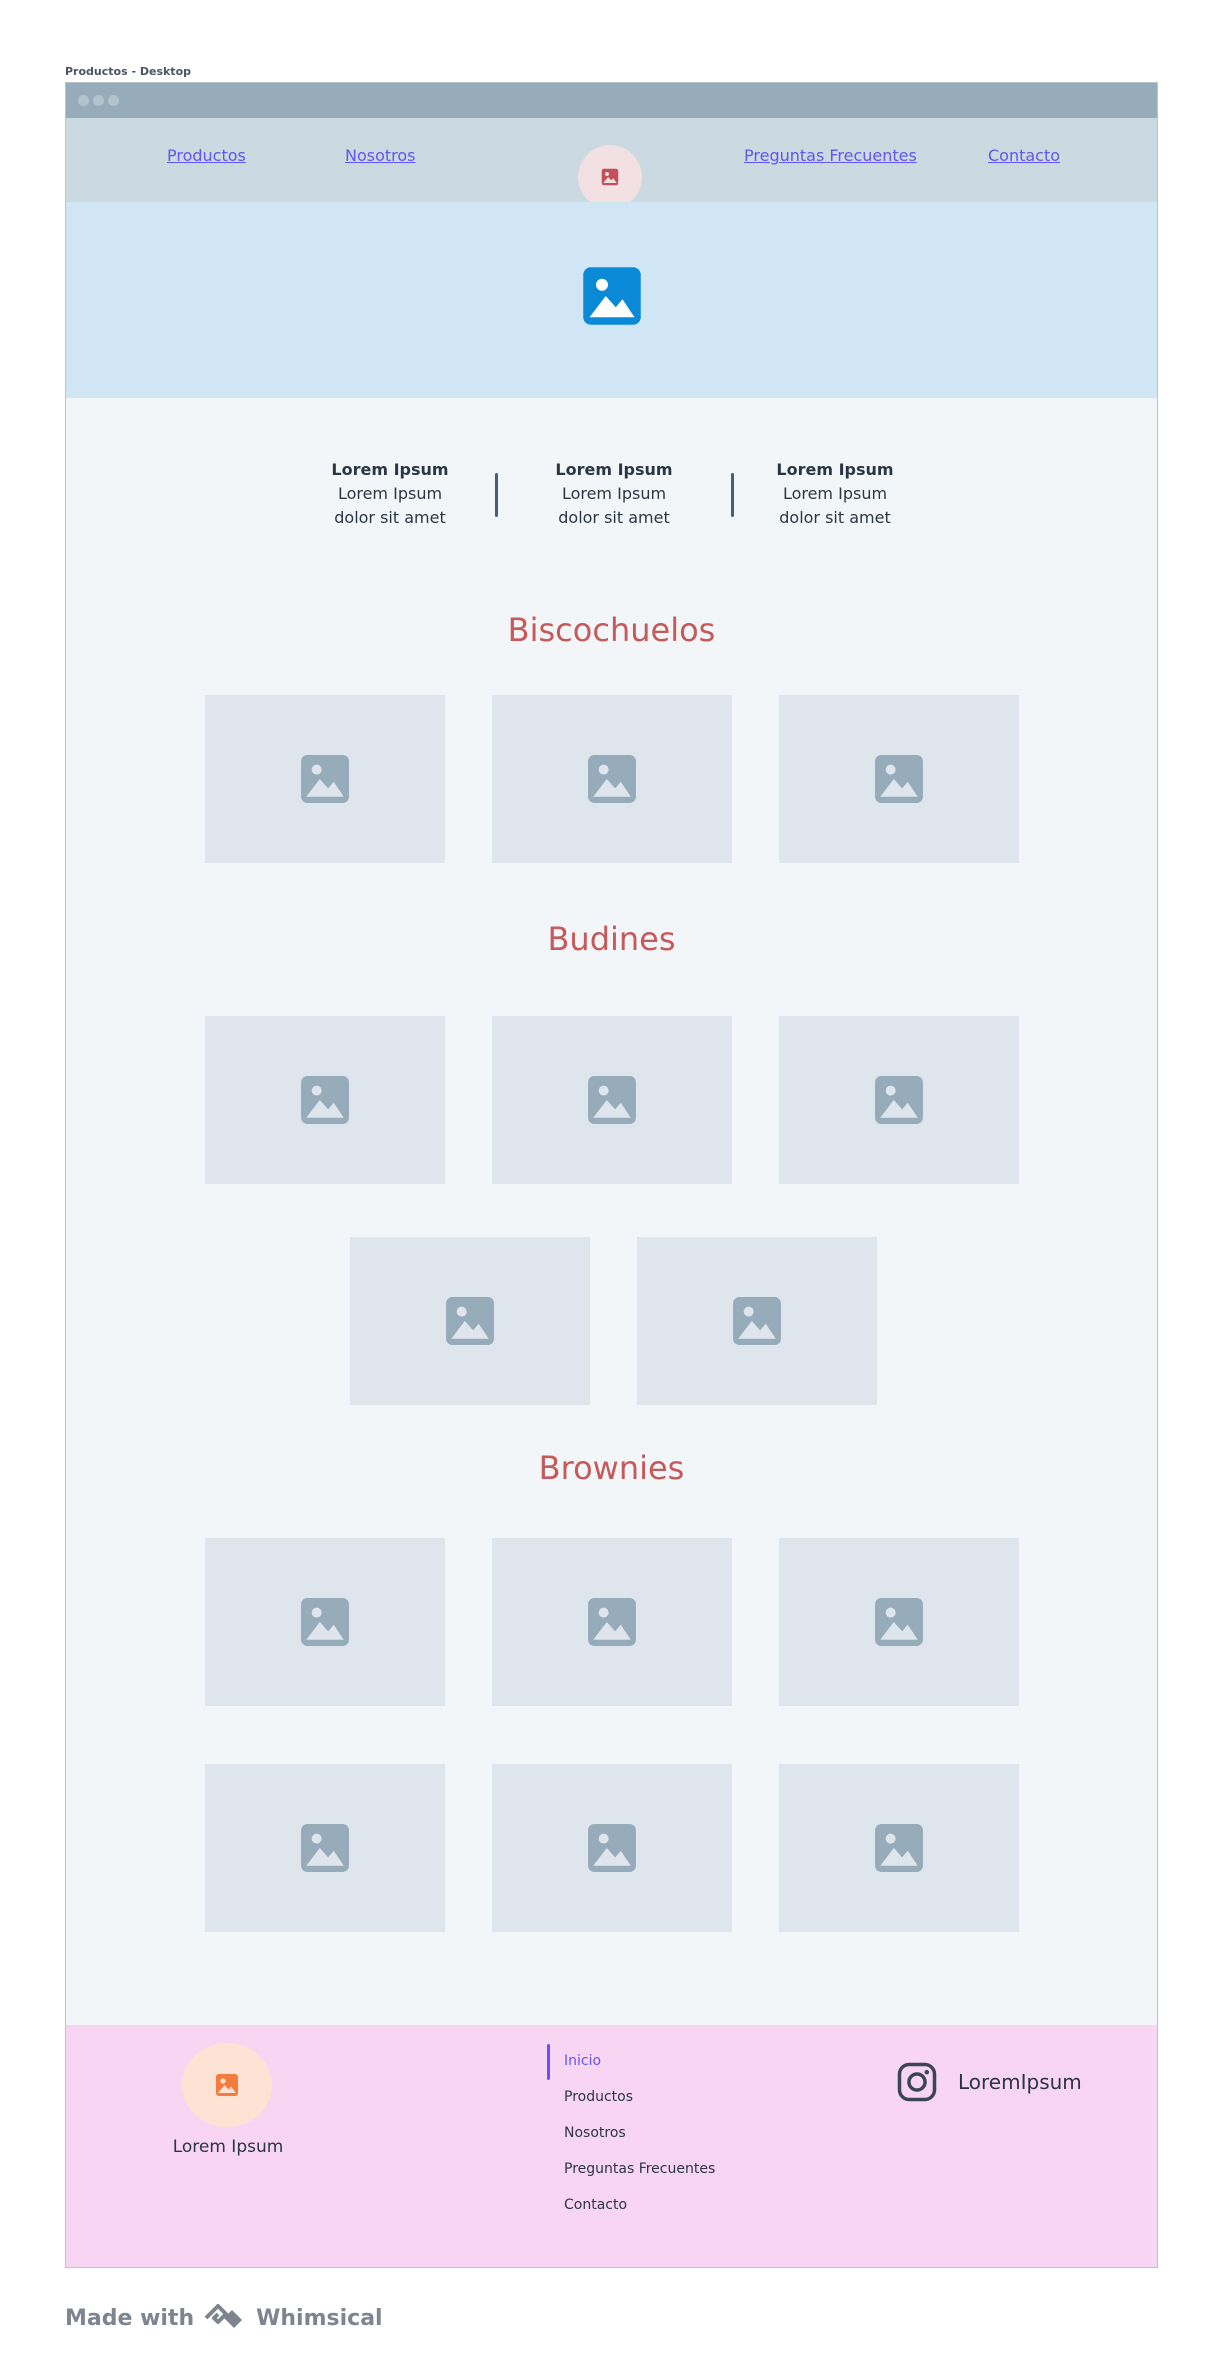  What do you see at coordinates (595, 2133) in the screenshot?
I see `footer-link-nosotros: Nosotros` at bounding box center [595, 2133].